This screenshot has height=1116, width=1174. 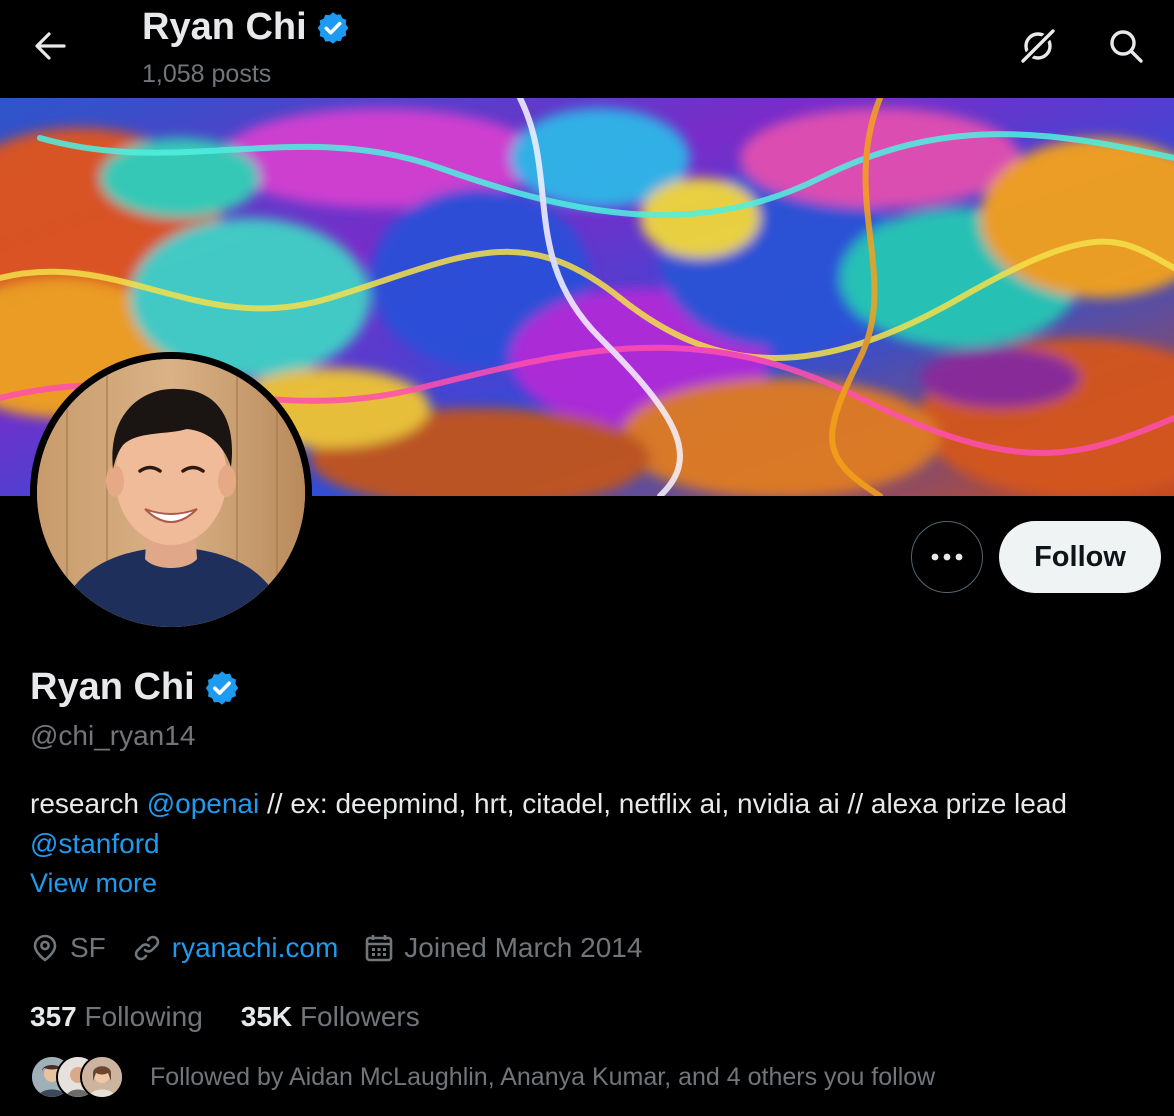 What do you see at coordinates (93, 883) in the screenshot?
I see `view-more-link: View more` at bounding box center [93, 883].